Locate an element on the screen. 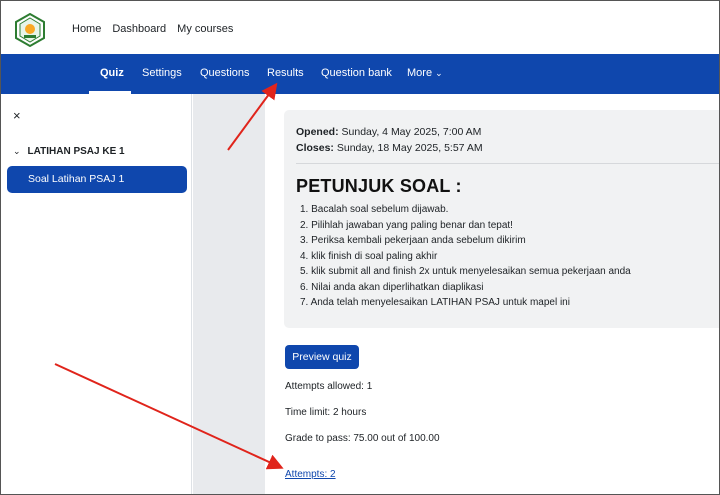  tab-settings: Settings is located at coordinates (162, 73).